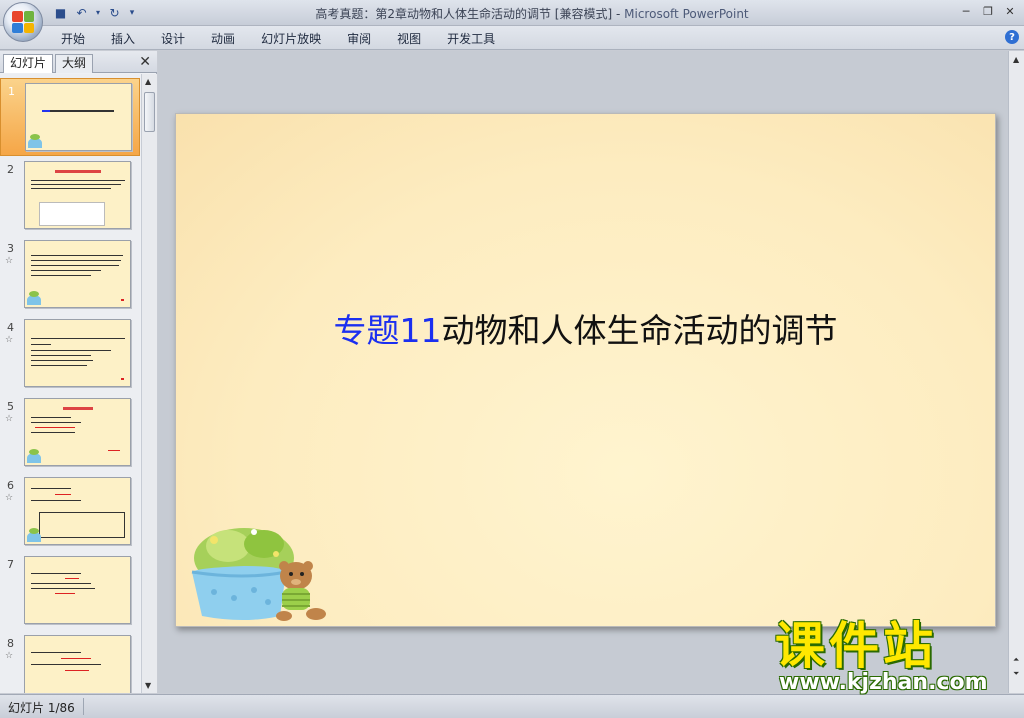 The height and width of the screenshot is (718, 1024). What do you see at coordinates (83, 706) in the screenshot?
I see `status-divider` at bounding box center [83, 706].